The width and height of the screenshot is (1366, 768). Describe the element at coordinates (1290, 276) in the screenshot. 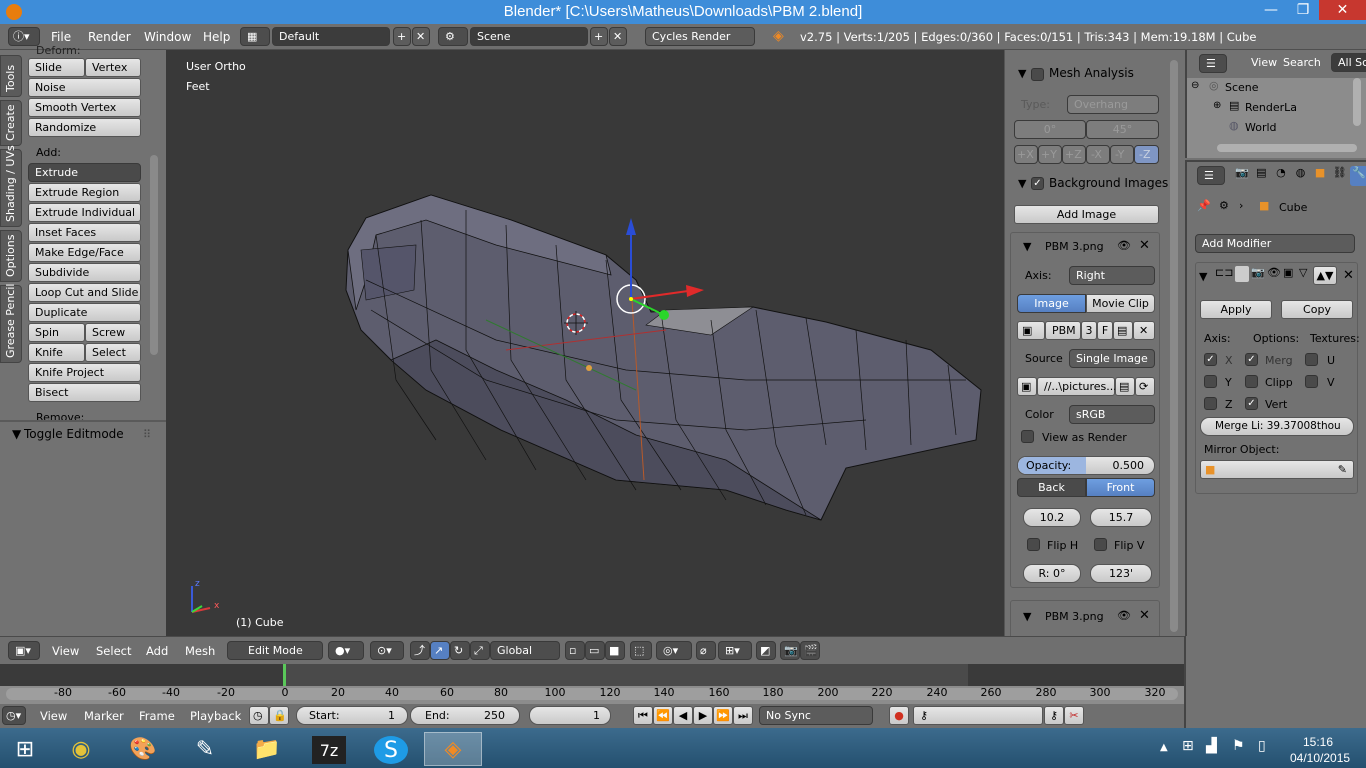

I see `editmode-toggle-icon: ▣` at that location.